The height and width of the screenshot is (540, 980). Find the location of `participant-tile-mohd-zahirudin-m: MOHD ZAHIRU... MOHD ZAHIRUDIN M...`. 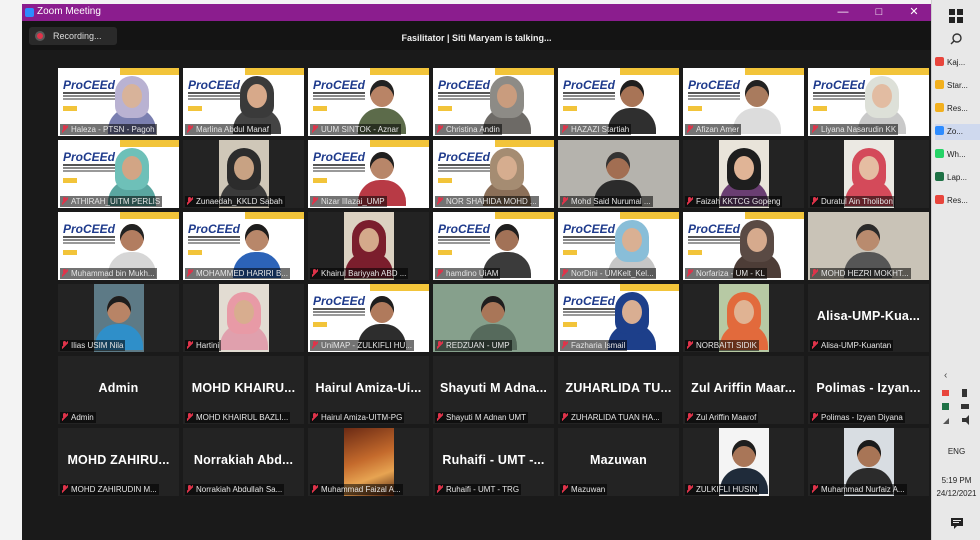

participant-tile-mohd-zahirudin-m: MOHD ZAHIRU... MOHD ZAHIRUDIN M... is located at coordinates (118, 462).